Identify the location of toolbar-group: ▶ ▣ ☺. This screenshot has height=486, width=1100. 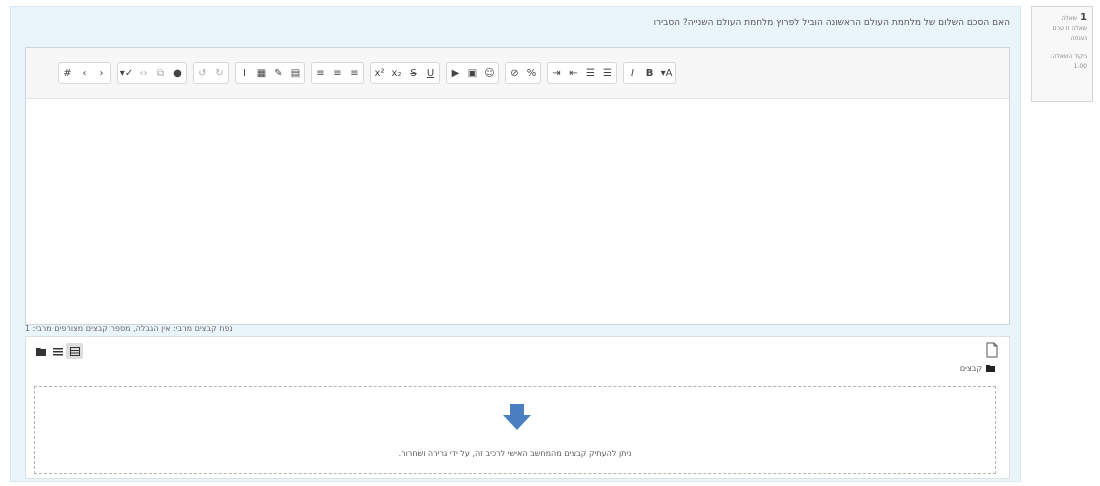
(472, 73).